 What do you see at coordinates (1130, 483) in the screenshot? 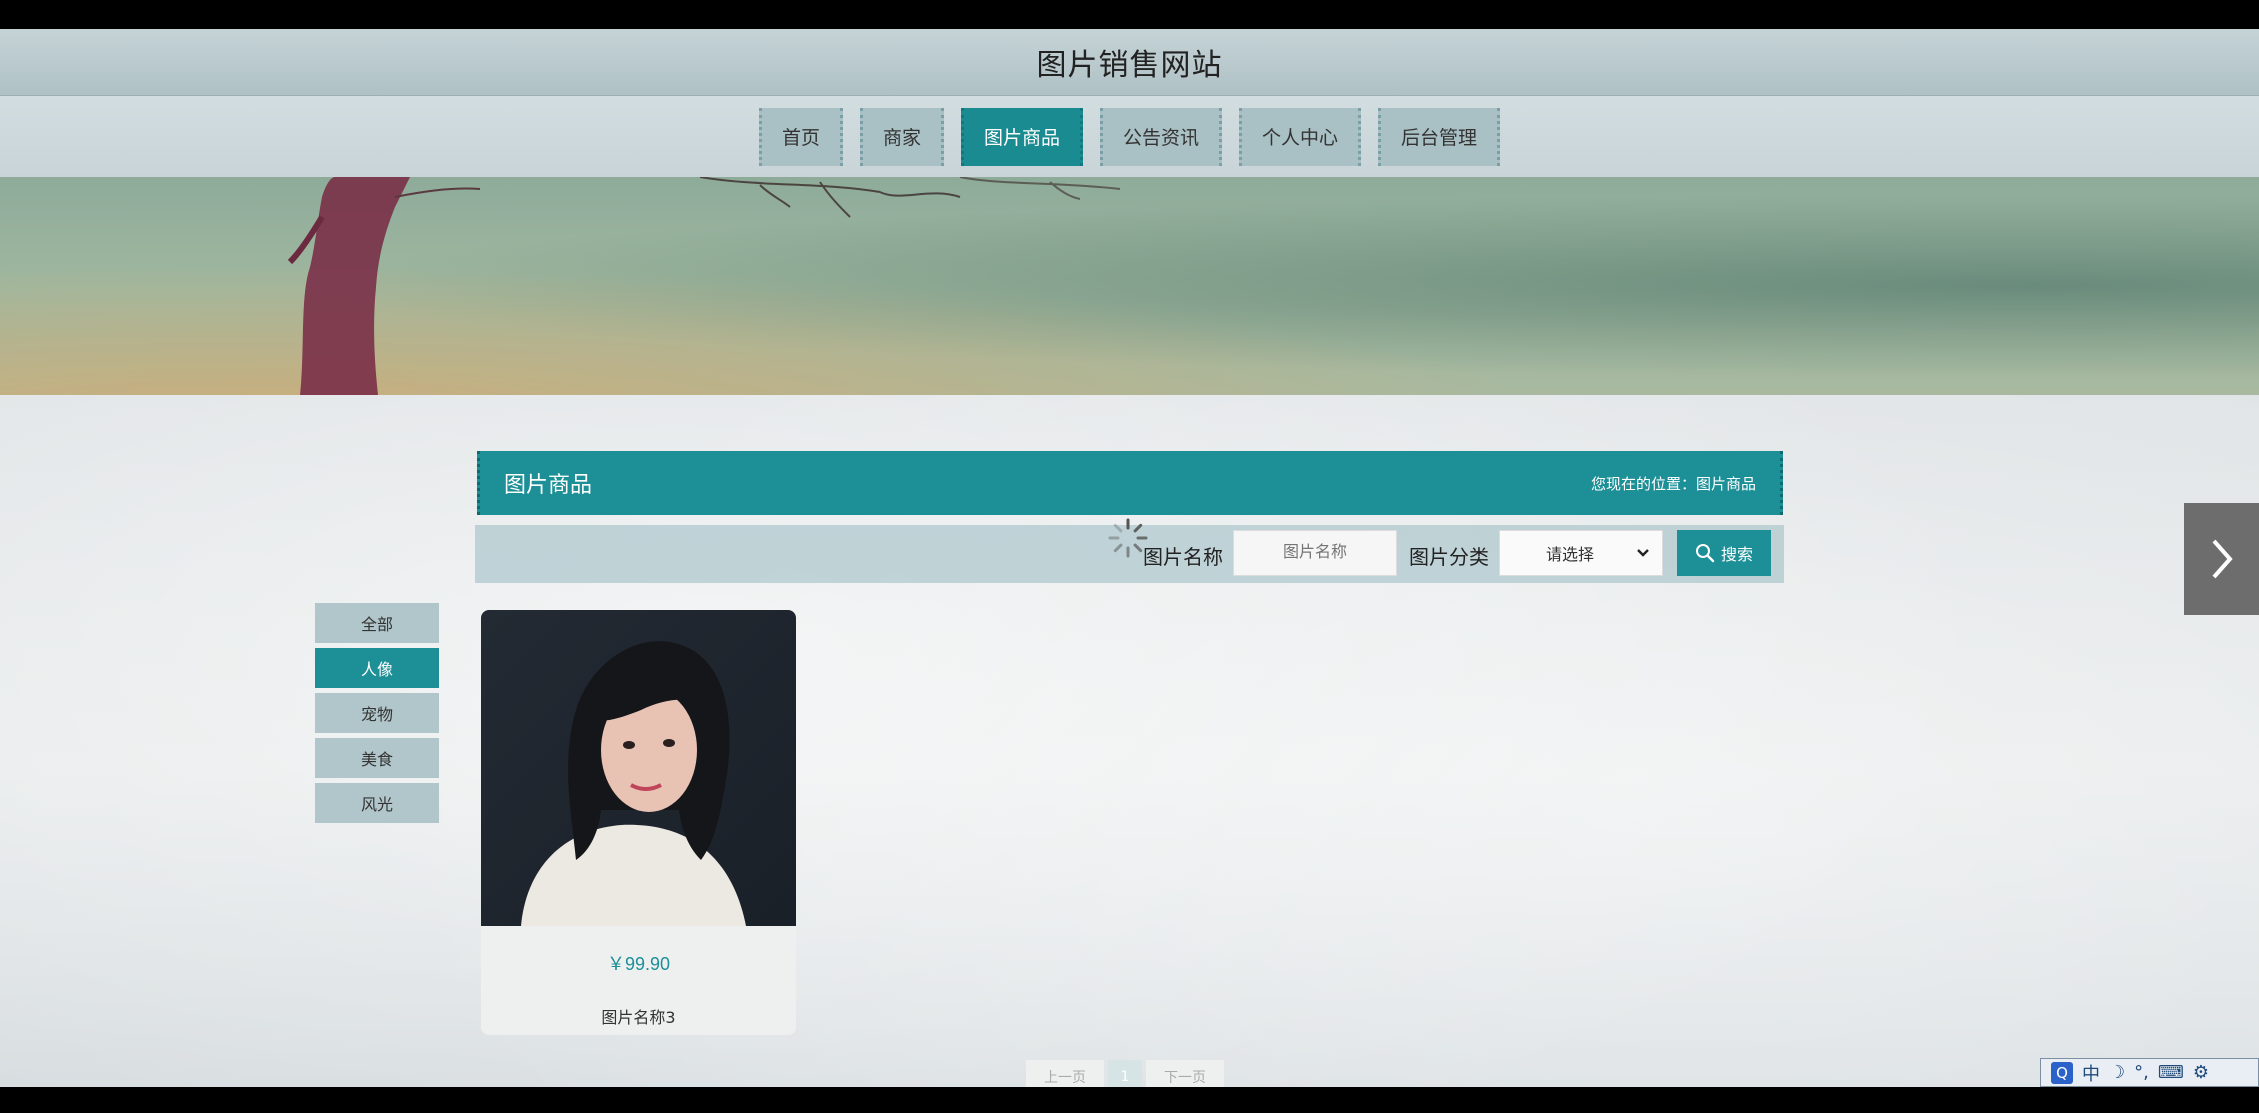
I see `section-title-bar: 图片商品 您现在的位置：图片商品` at bounding box center [1130, 483].